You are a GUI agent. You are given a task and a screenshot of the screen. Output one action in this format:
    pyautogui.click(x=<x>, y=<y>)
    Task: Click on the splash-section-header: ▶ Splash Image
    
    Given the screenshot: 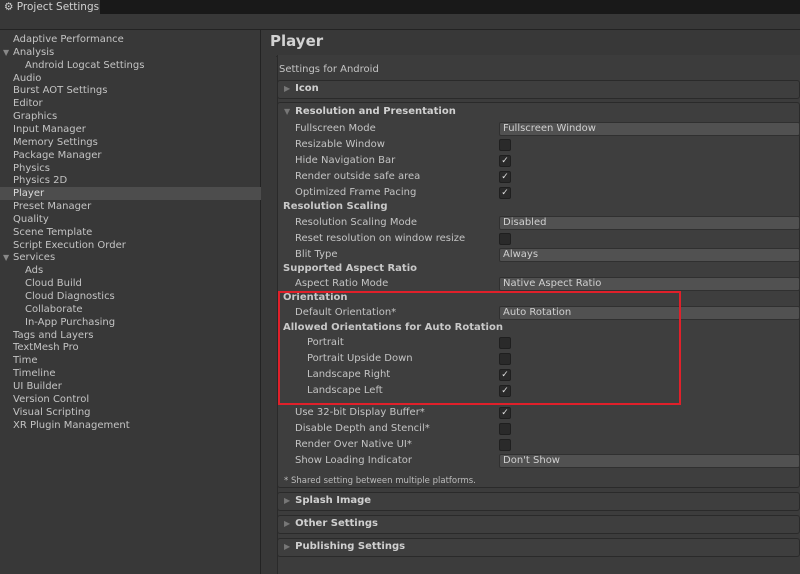 What is the action you would take?
    pyautogui.click(x=327, y=501)
    